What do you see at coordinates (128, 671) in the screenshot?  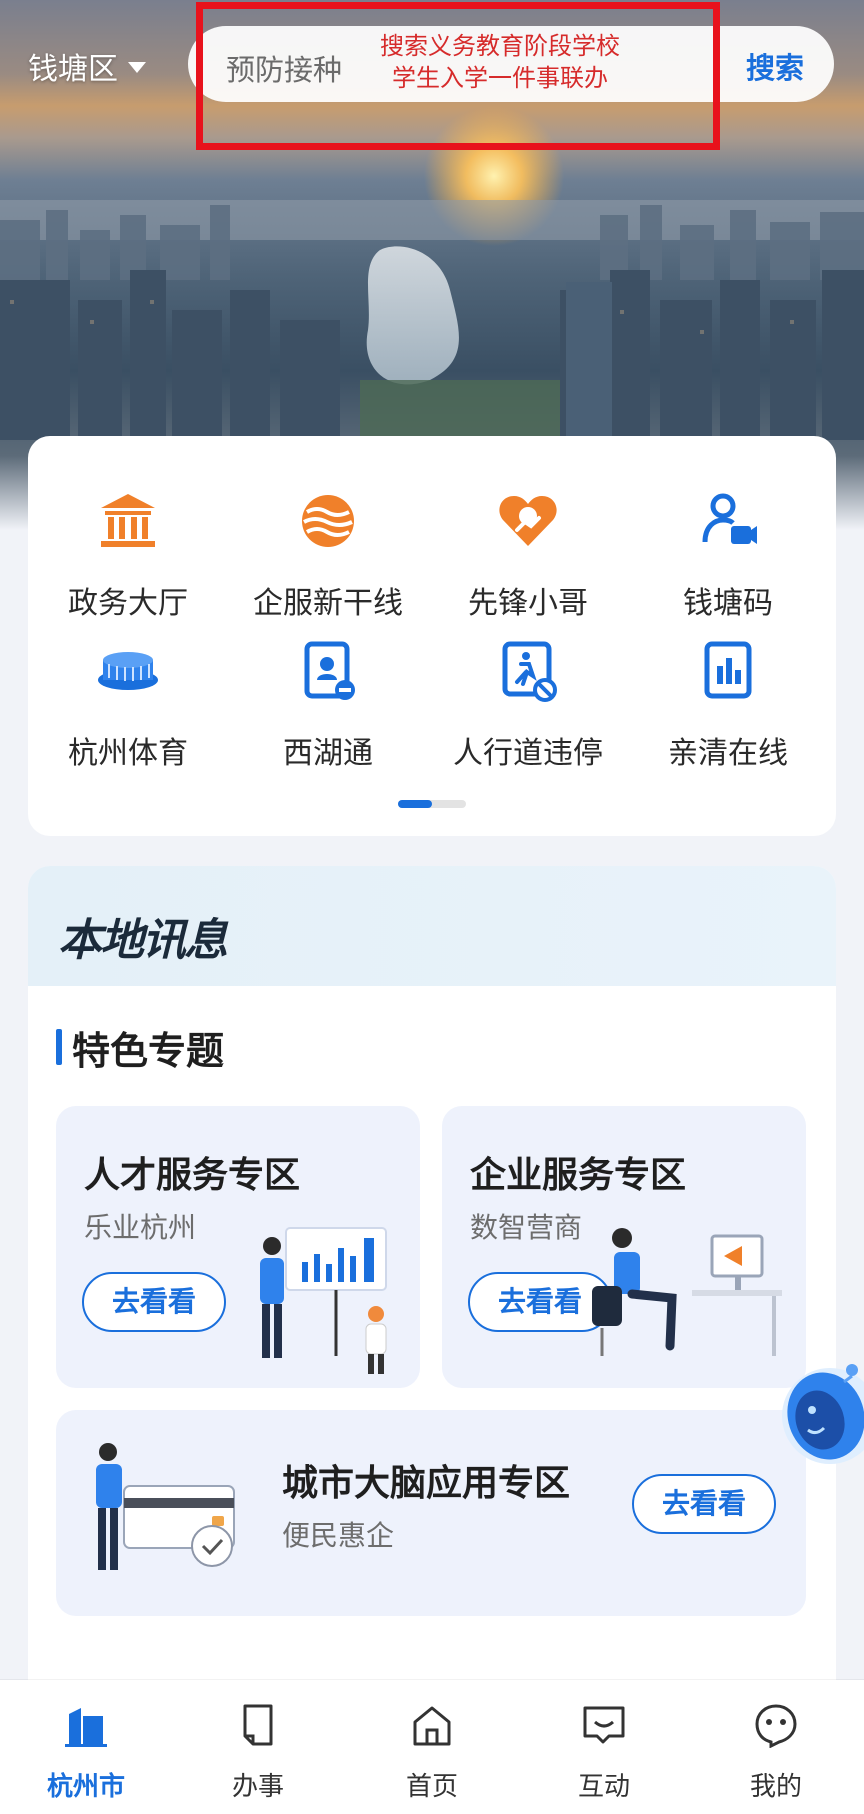 I see `stadium-icon` at bounding box center [128, 671].